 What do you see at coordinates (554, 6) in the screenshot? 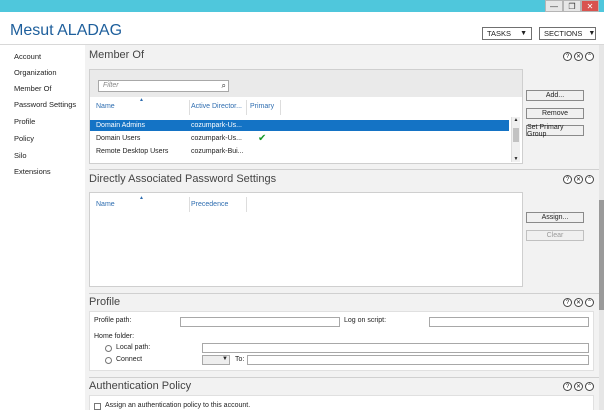
I see `minimize-button: —` at bounding box center [554, 6].